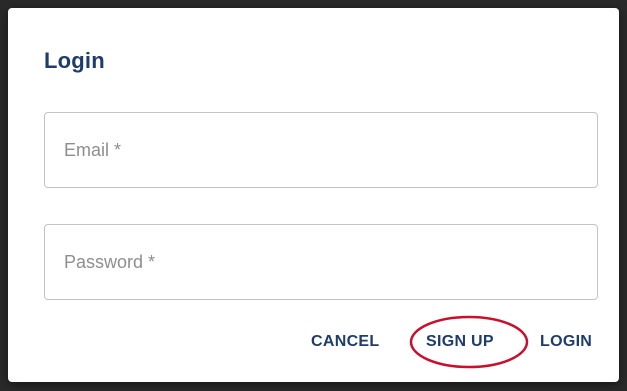 The width and height of the screenshot is (627, 391). I want to click on cancel-button: CANCEL, so click(345, 342).